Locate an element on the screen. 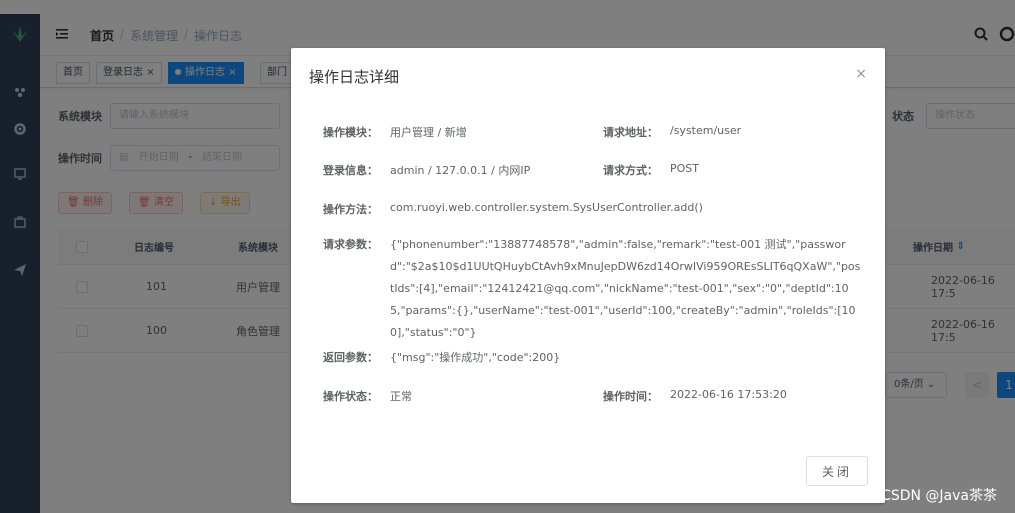 The height and width of the screenshot is (513, 1015). field-login: 登录信息： admin / 127.0.0.1 / 内网IP is located at coordinates (427, 170).